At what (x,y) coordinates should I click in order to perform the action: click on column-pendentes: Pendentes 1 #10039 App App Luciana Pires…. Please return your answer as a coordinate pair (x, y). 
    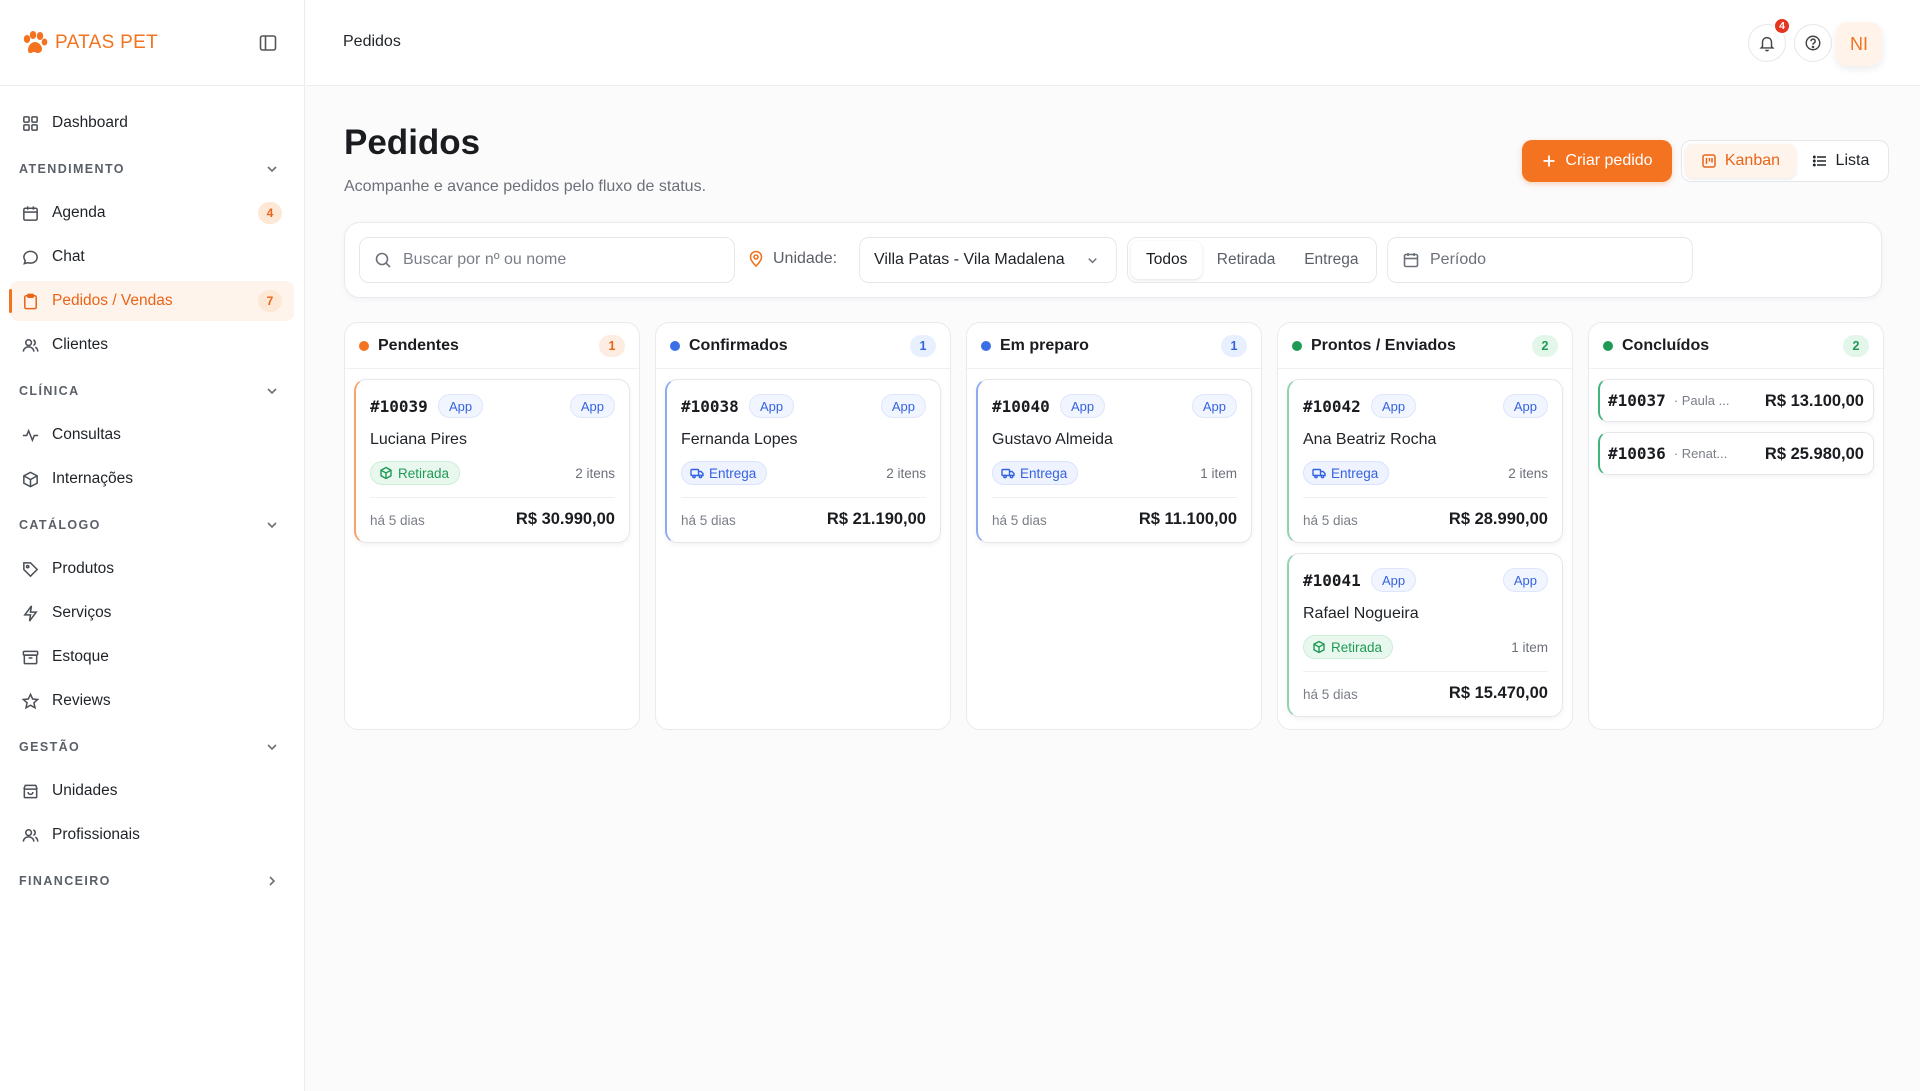
    Looking at the image, I should click on (492, 526).